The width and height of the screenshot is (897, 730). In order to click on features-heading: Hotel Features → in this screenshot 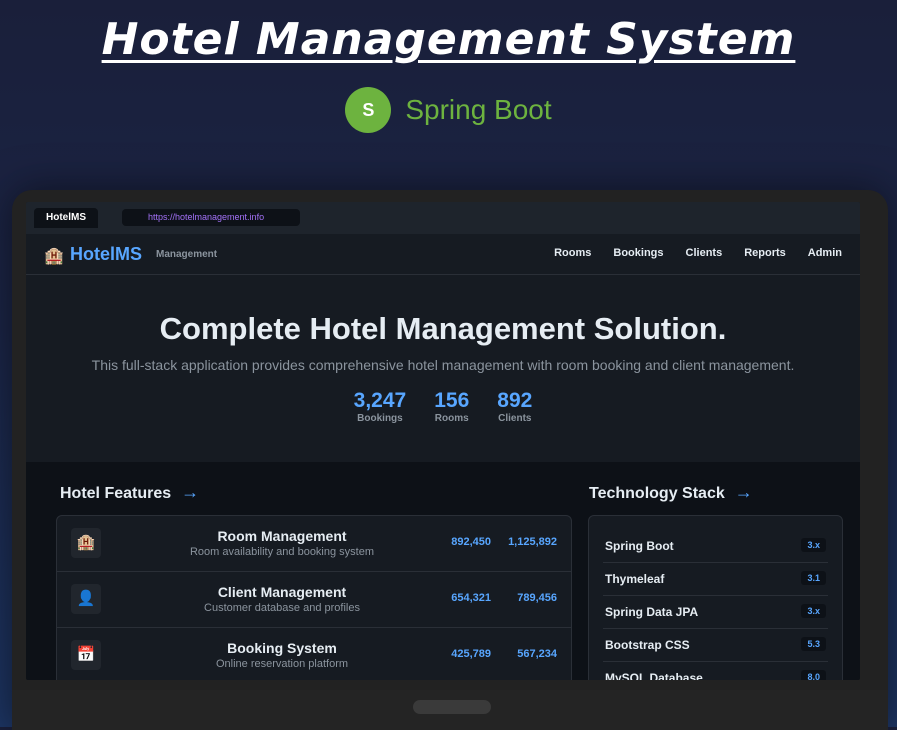, I will do `click(129, 492)`.